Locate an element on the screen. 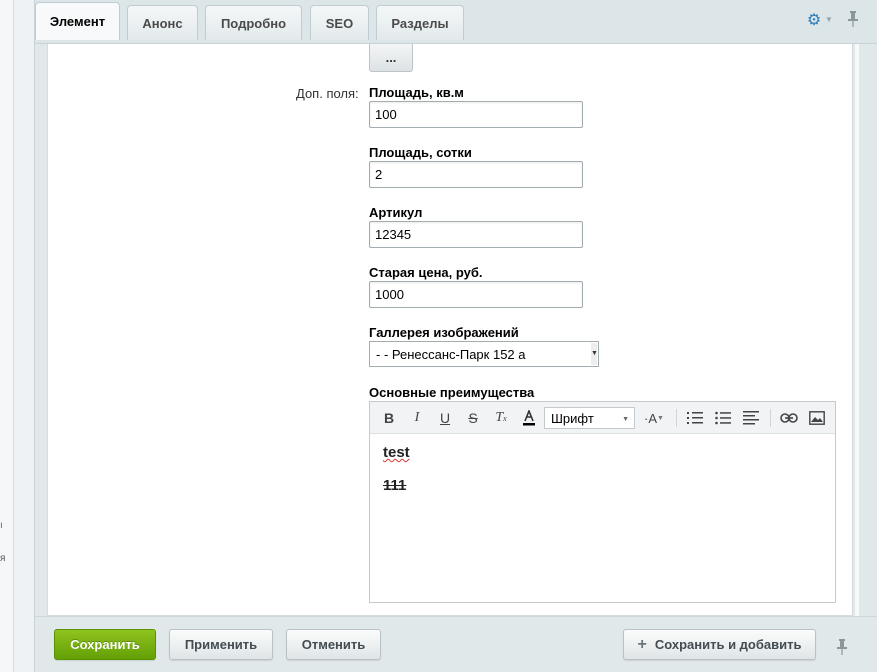 The image size is (877, 672). bold-icon: B is located at coordinates (389, 418).